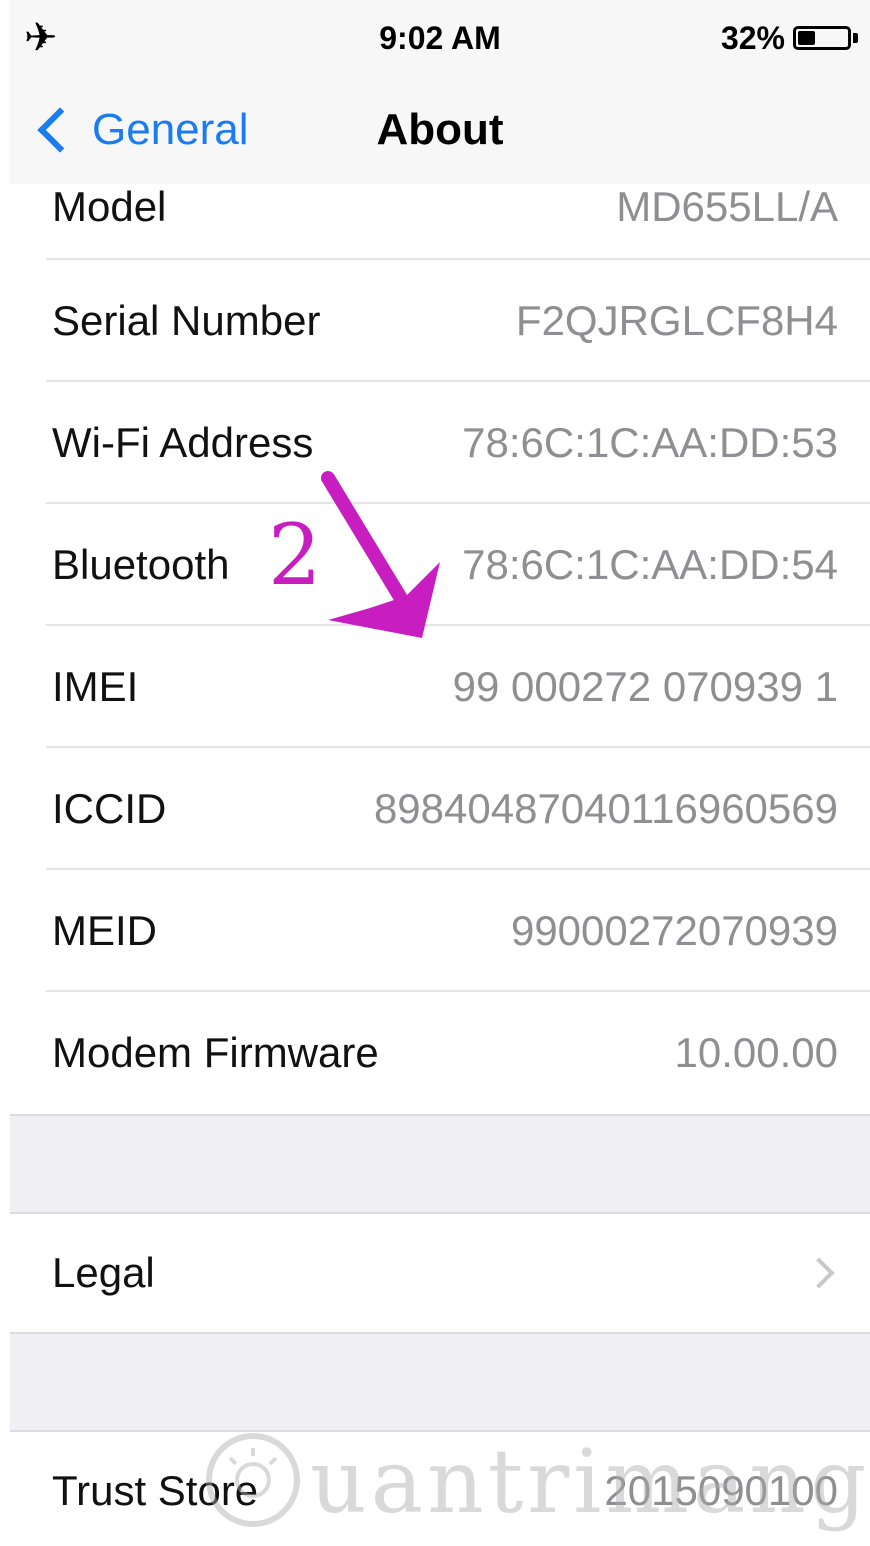 The width and height of the screenshot is (870, 1546). I want to click on battery-indicator: 32%, so click(789, 38).